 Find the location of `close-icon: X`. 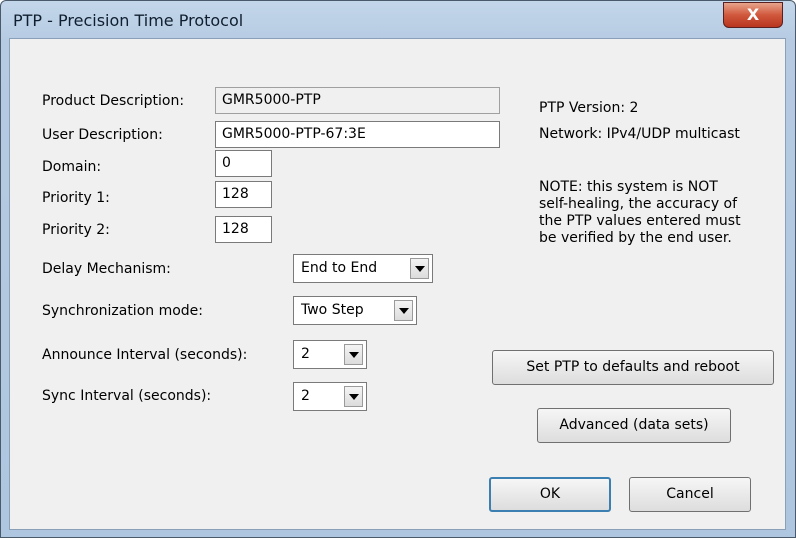

close-icon: X is located at coordinates (753, 14).